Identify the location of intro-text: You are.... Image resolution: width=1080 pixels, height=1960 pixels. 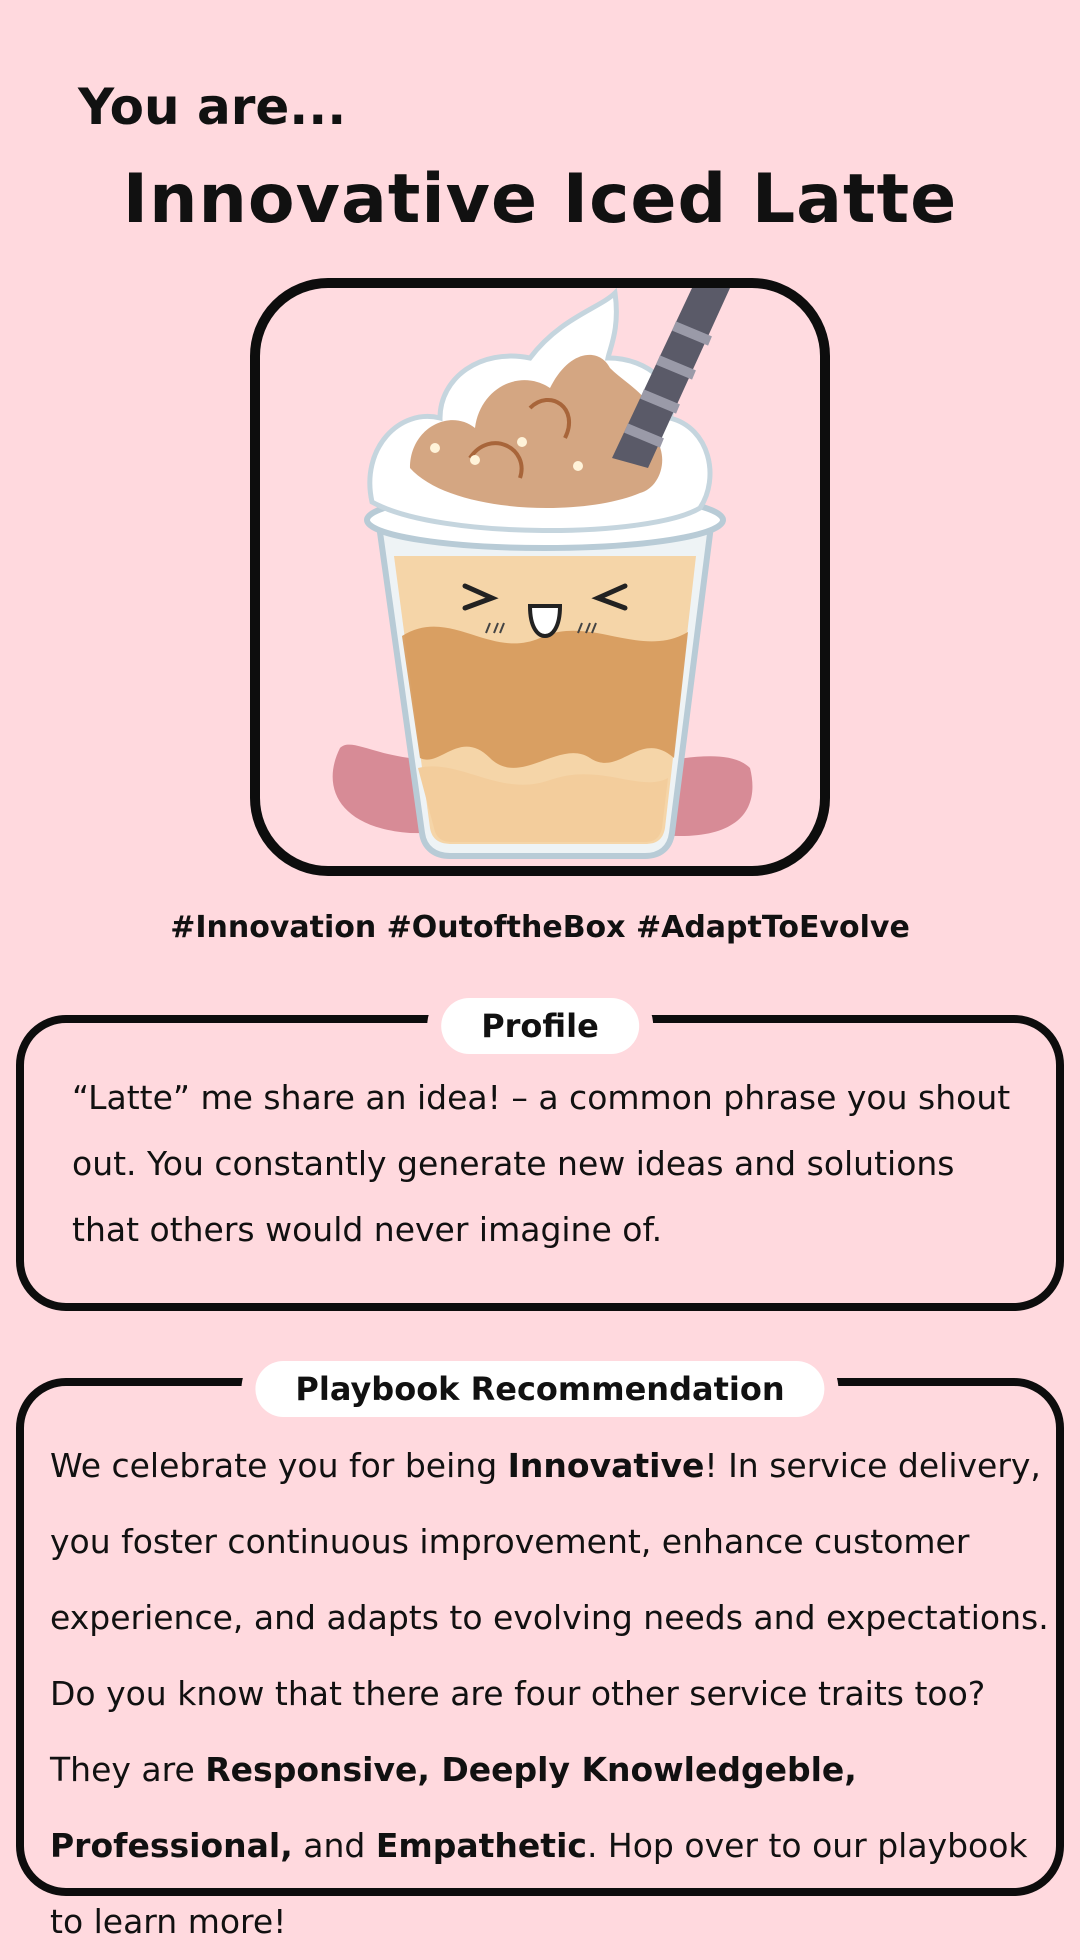
(212, 107).